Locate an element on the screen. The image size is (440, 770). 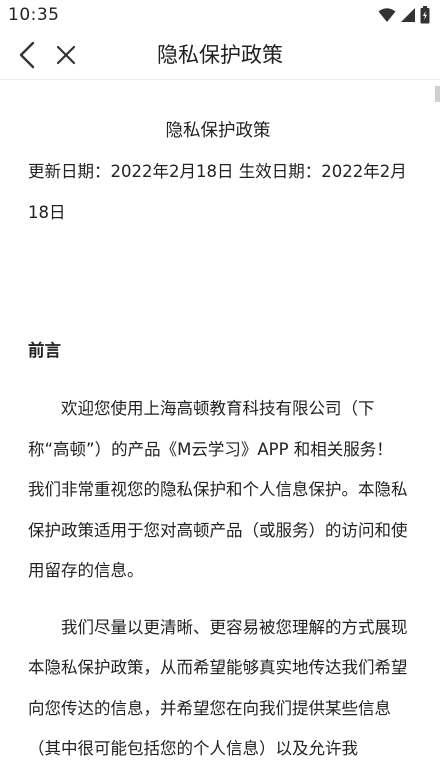
navigation-bar: 隐私保护政策 is located at coordinates (220, 55).